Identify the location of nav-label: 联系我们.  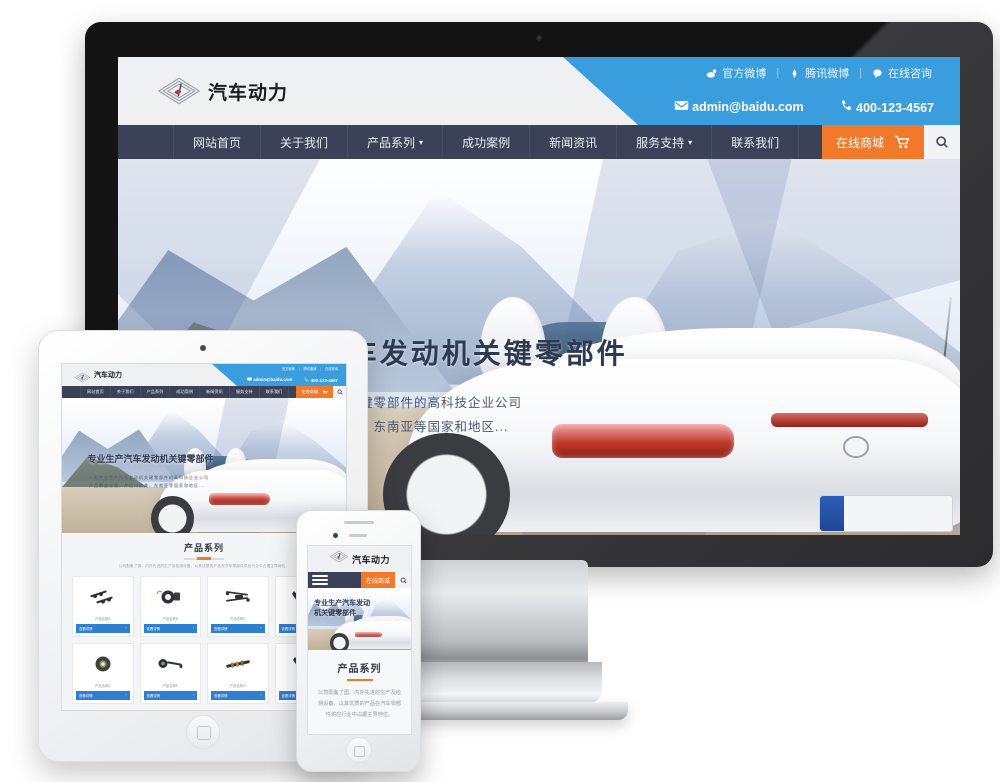
(274, 391).